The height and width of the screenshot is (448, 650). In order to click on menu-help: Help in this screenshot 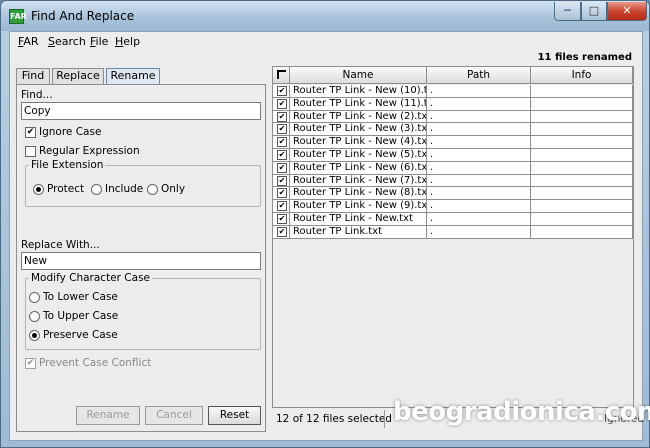, I will do `click(127, 41)`.